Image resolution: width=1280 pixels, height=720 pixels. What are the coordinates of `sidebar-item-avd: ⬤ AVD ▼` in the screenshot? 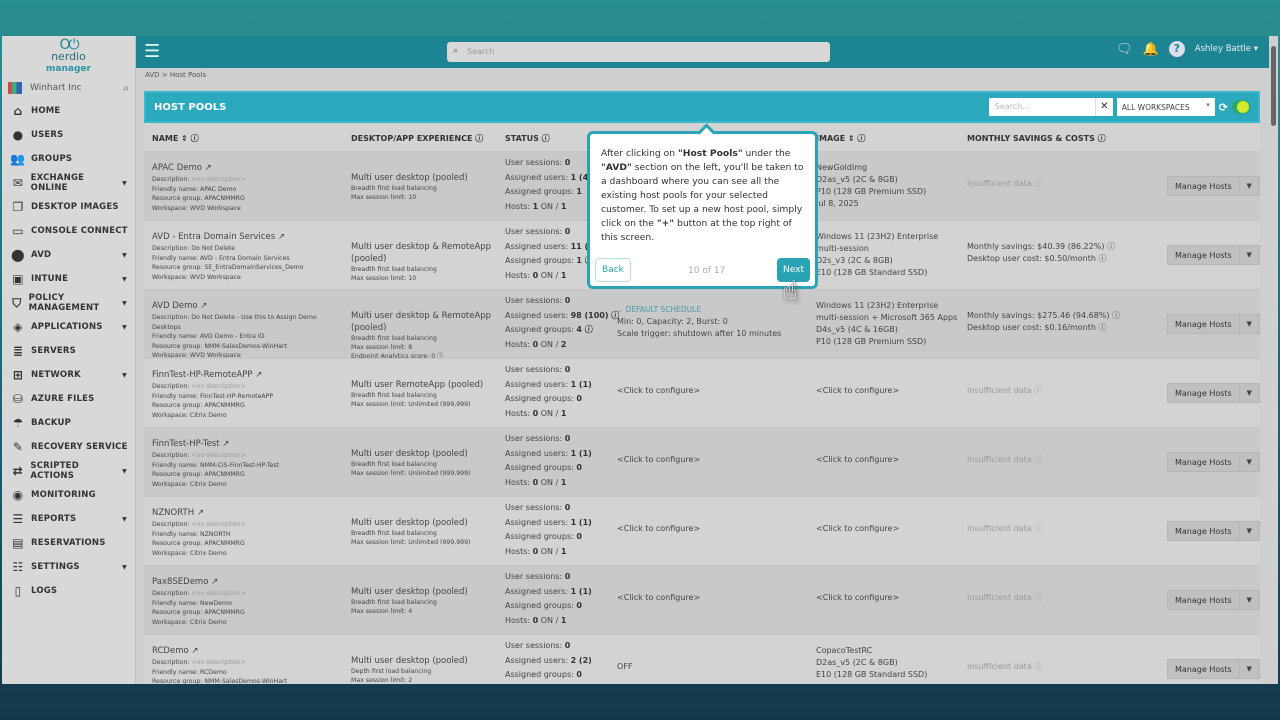 It's located at (68, 255).